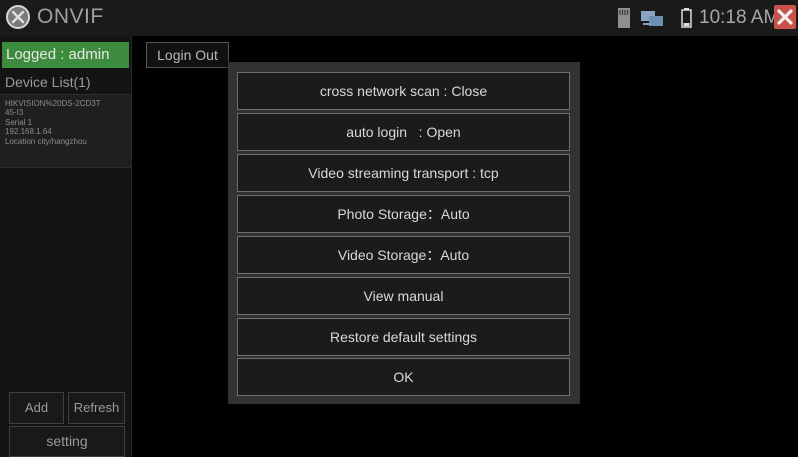 The height and width of the screenshot is (457, 798). What do you see at coordinates (48, 82) in the screenshot?
I see `device-list-title: Device List(1)` at bounding box center [48, 82].